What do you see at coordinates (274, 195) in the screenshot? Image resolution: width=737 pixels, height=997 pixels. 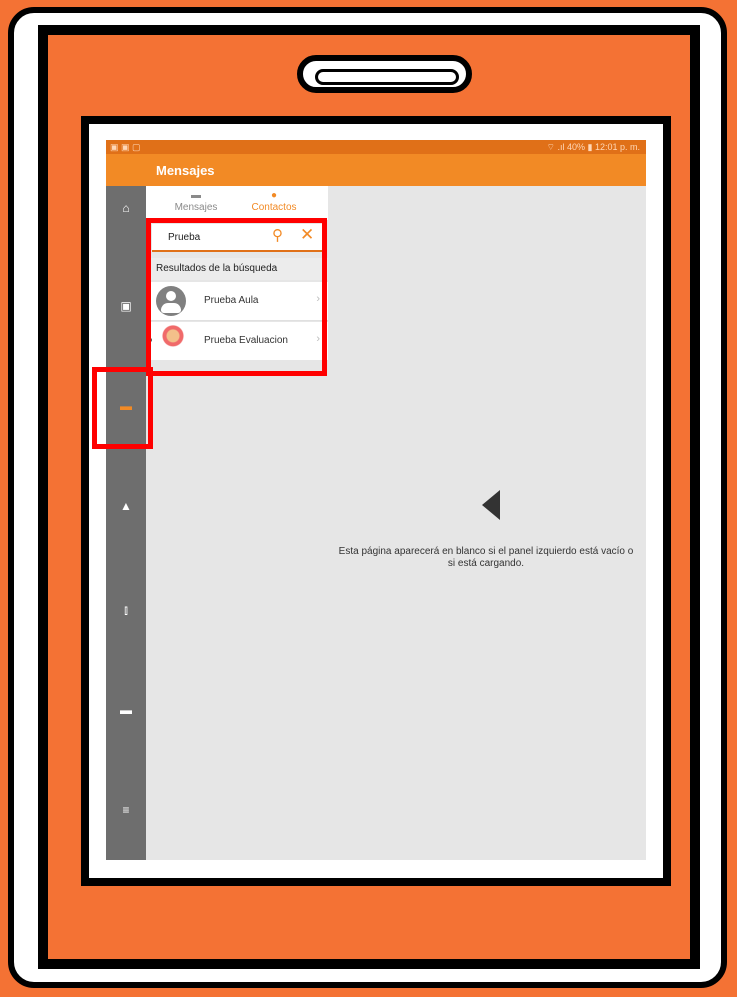 I see `person-icon: ●` at bounding box center [274, 195].